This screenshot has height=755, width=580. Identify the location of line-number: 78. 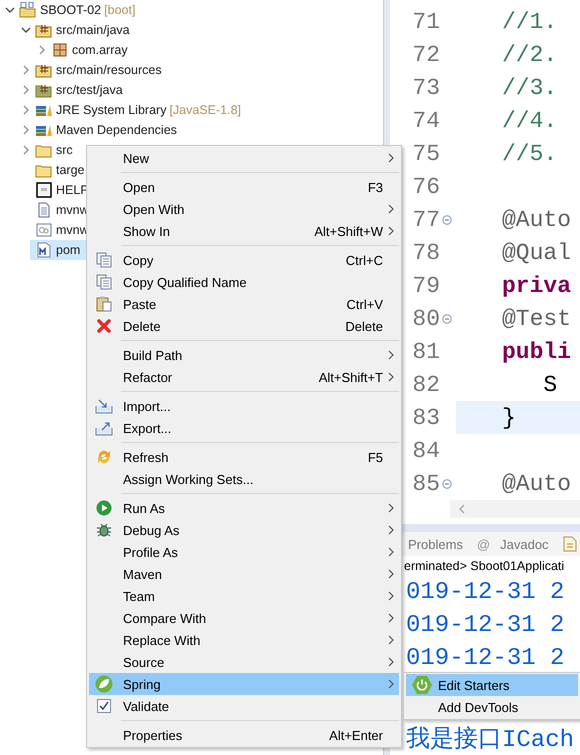
(425, 253).